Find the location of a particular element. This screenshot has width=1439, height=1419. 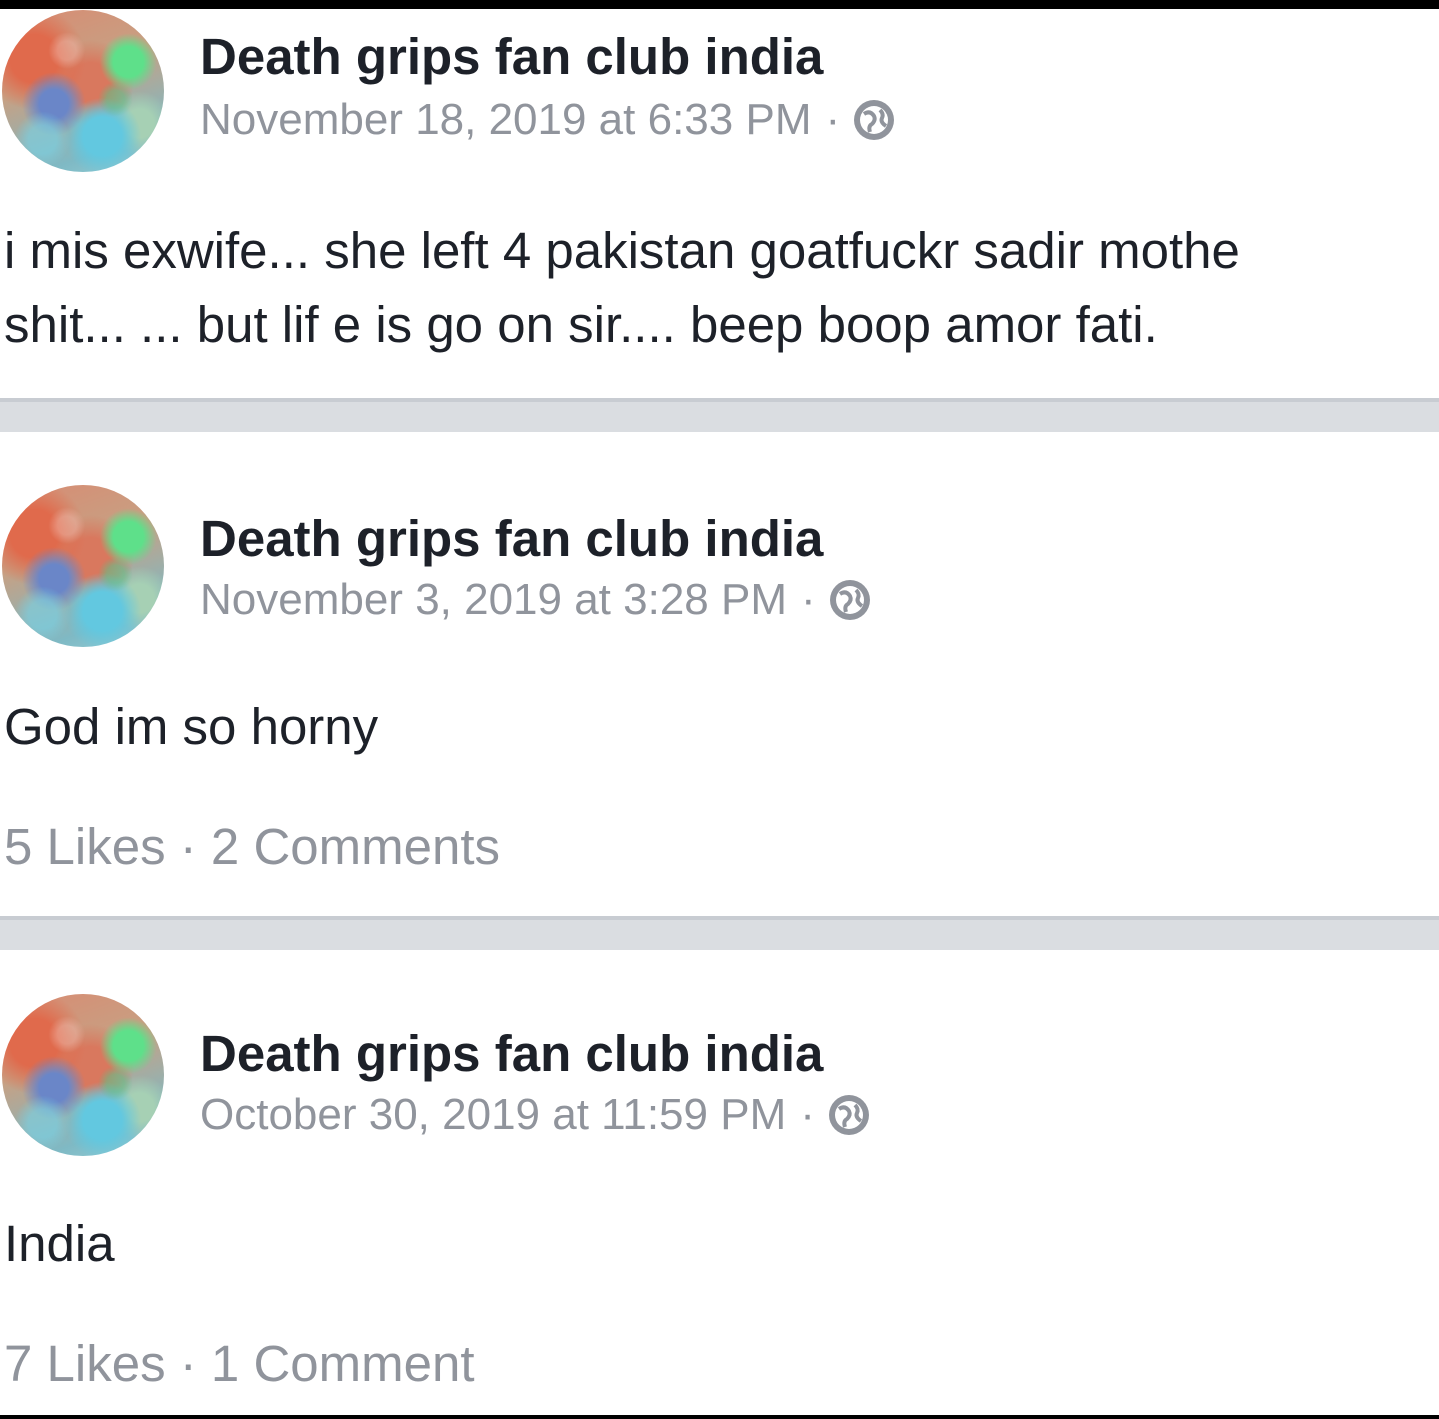

post-meta: October 30, 2019 at 11:59 PM · is located at coordinates (534, 1115).